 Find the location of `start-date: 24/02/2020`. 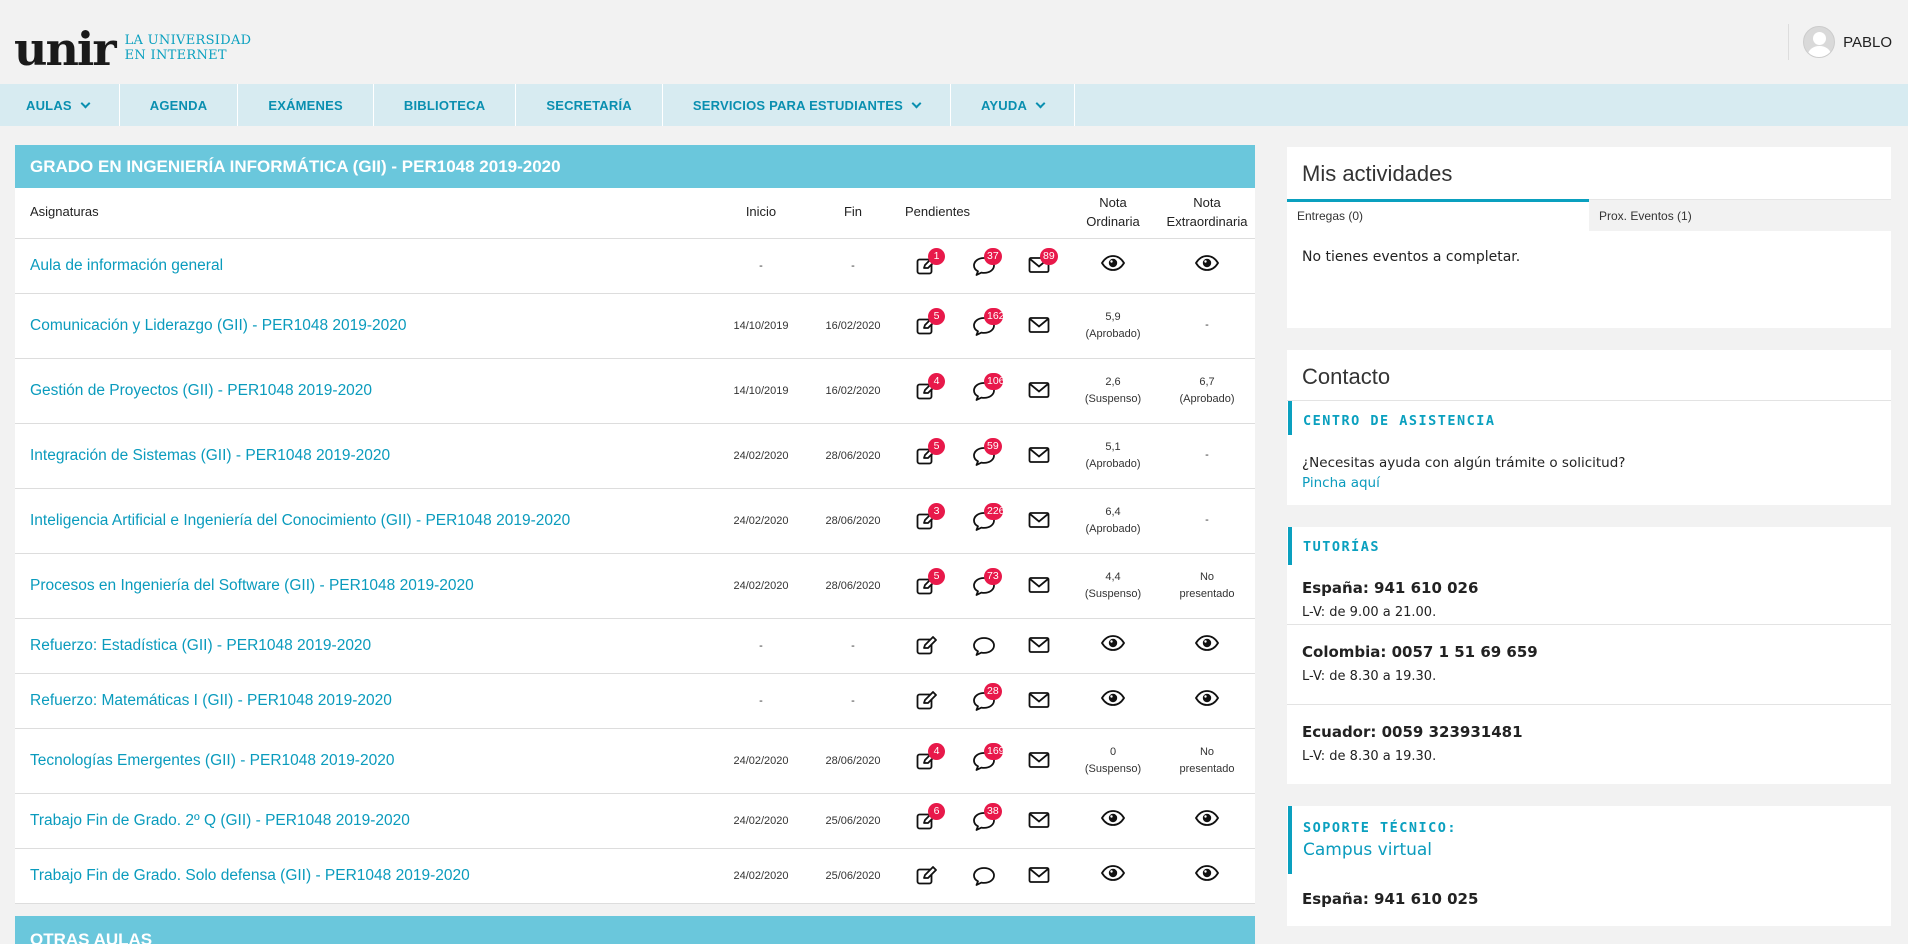

start-date: 24/02/2020 is located at coordinates (761, 761).